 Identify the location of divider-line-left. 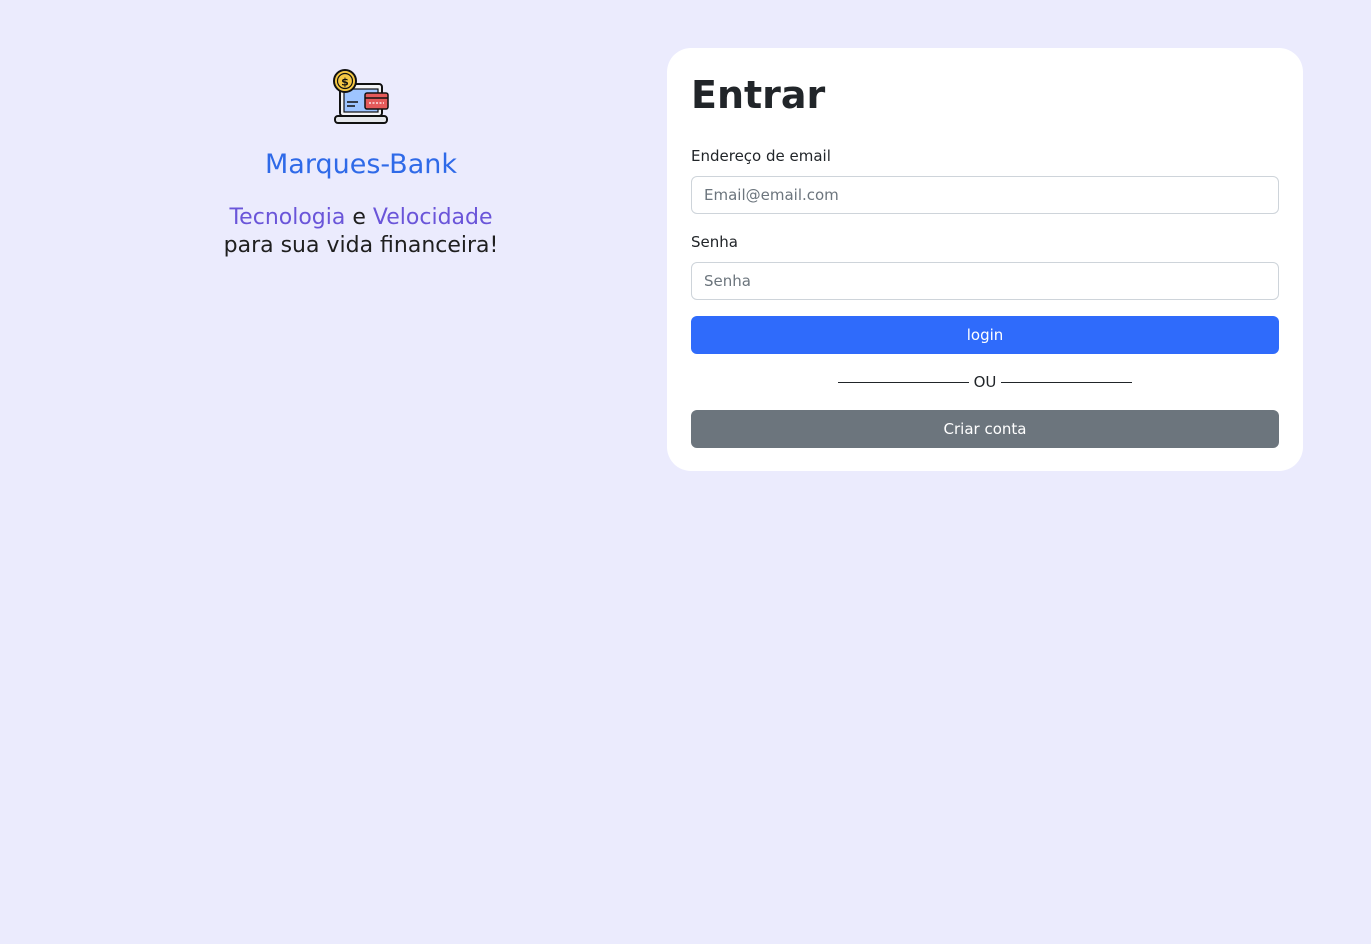
(903, 382).